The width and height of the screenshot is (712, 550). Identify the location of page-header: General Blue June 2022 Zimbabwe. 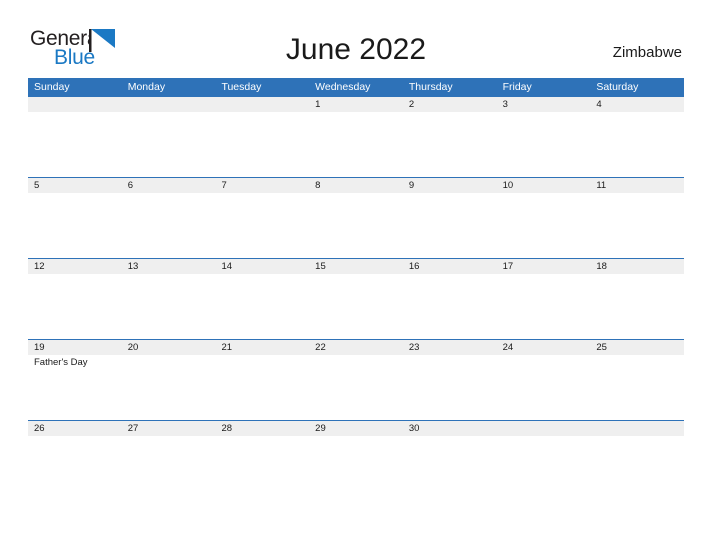
(356, 39).